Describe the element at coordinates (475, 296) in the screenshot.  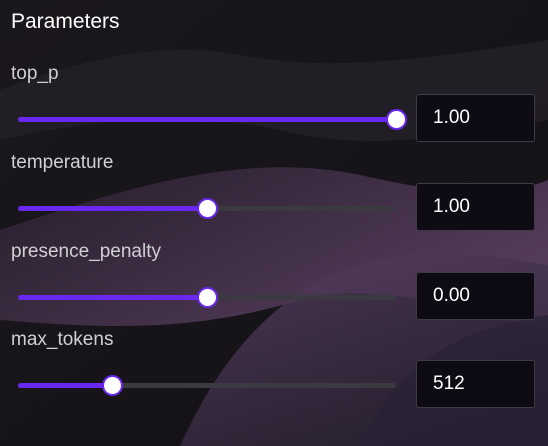
I see `value-input: 0.00` at that location.